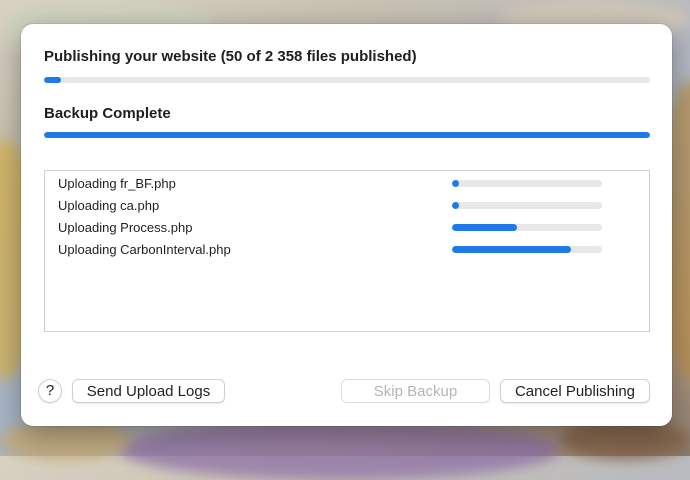 Image resolution: width=690 pixels, height=480 pixels. I want to click on upload-row: Uploading Process.php, so click(347, 227).